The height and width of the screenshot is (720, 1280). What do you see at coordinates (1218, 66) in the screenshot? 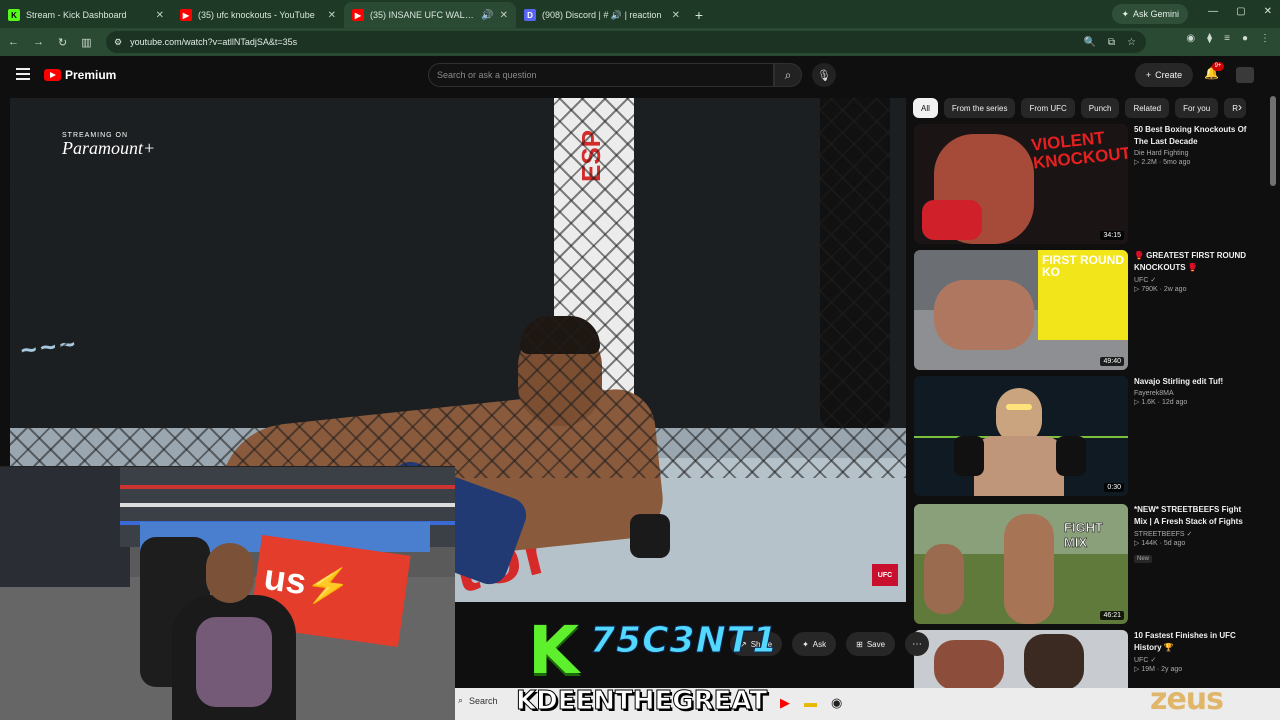
I see `notification-badge: 9+` at bounding box center [1218, 66].